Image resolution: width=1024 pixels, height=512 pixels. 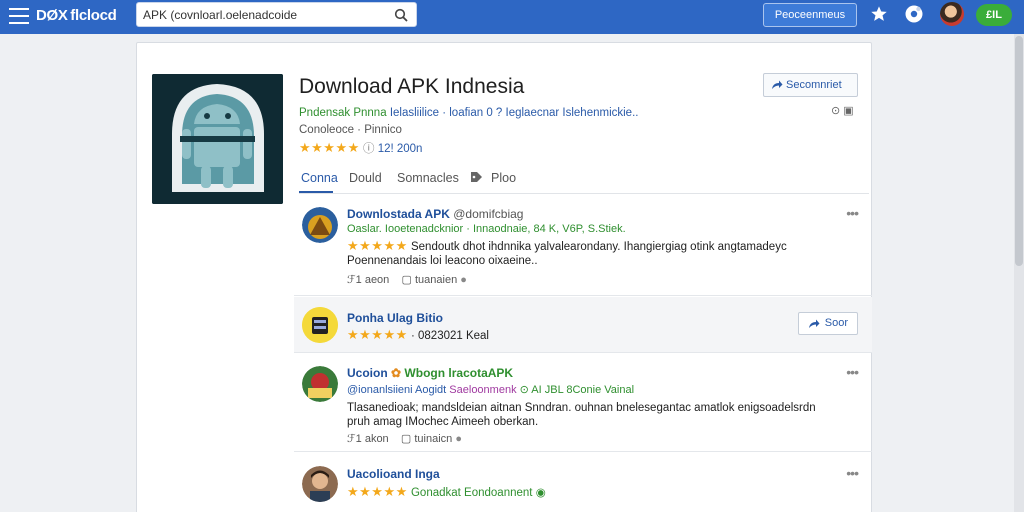 I want to click on app-developer: Conoleoce · Pinnico, so click(x=350, y=130).